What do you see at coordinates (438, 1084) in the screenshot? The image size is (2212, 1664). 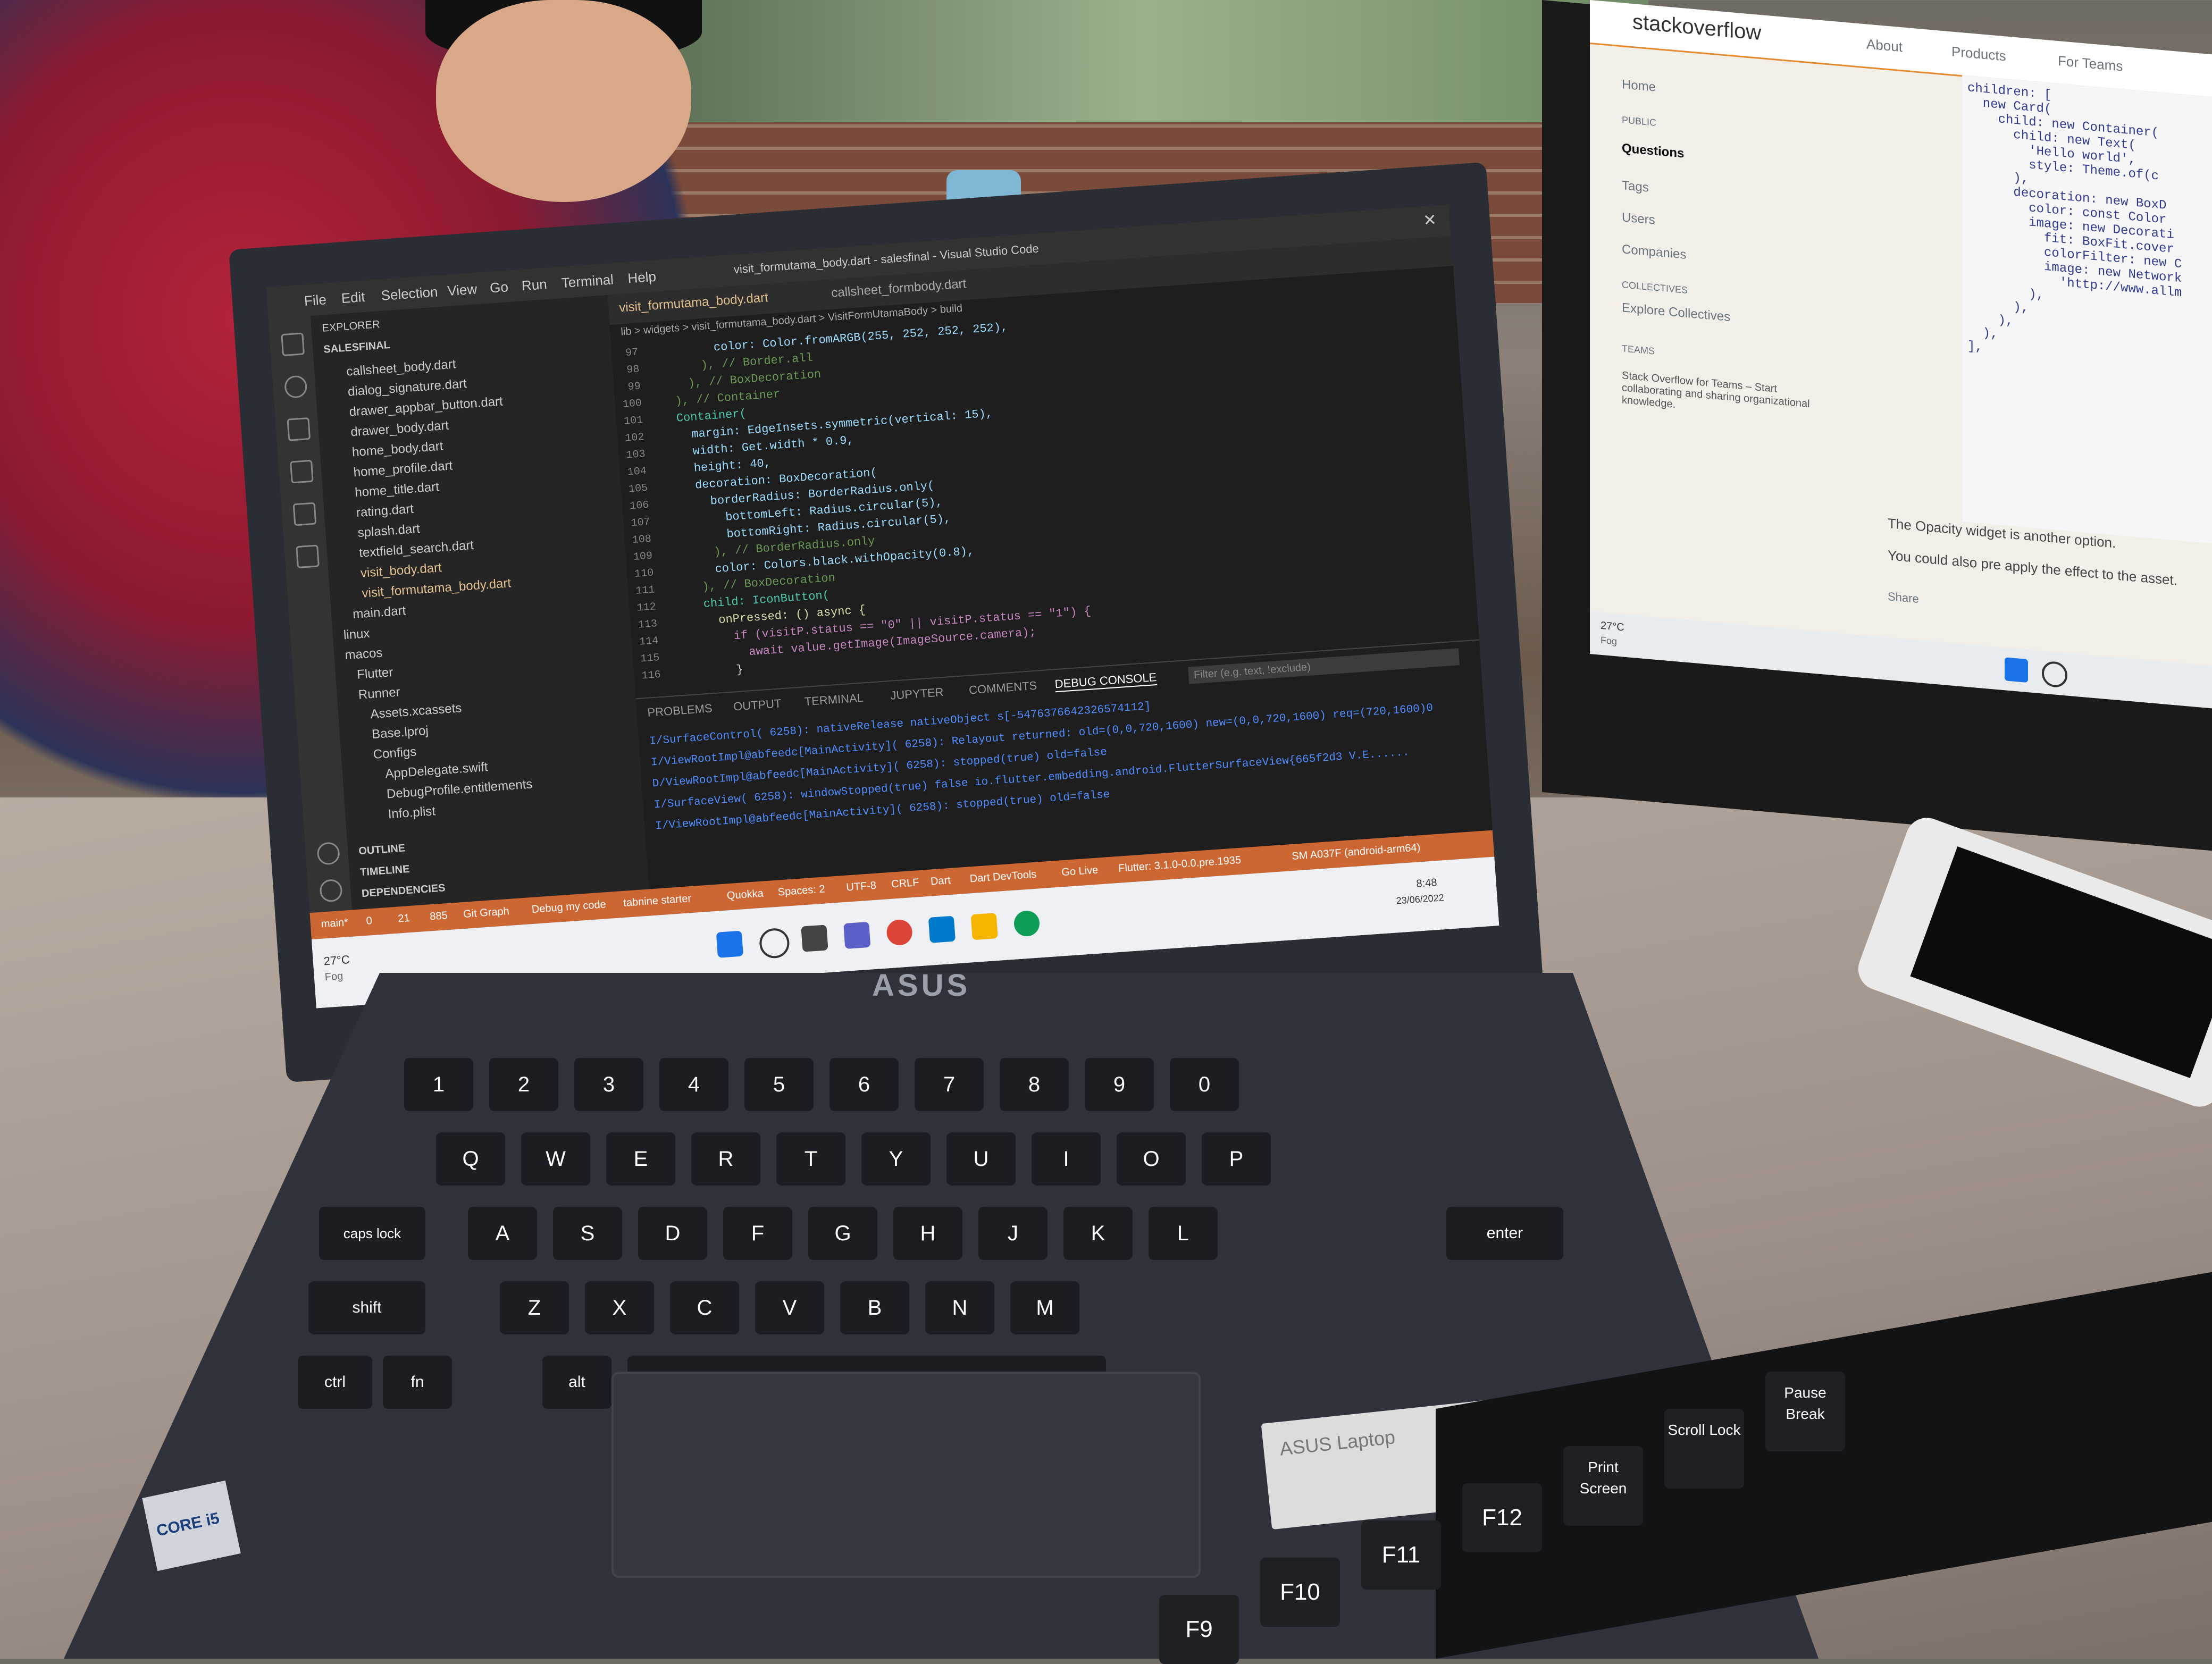 I see `keyboard-key: 1` at bounding box center [438, 1084].